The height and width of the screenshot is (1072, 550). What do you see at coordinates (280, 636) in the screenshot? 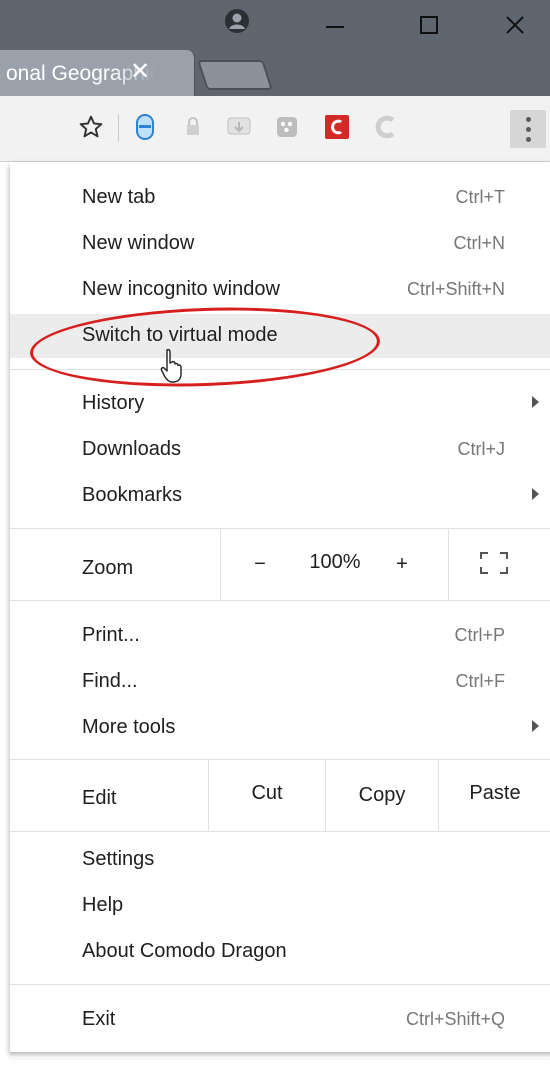
I see `menu-item-print: Print... Ctrl+P` at bounding box center [280, 636].